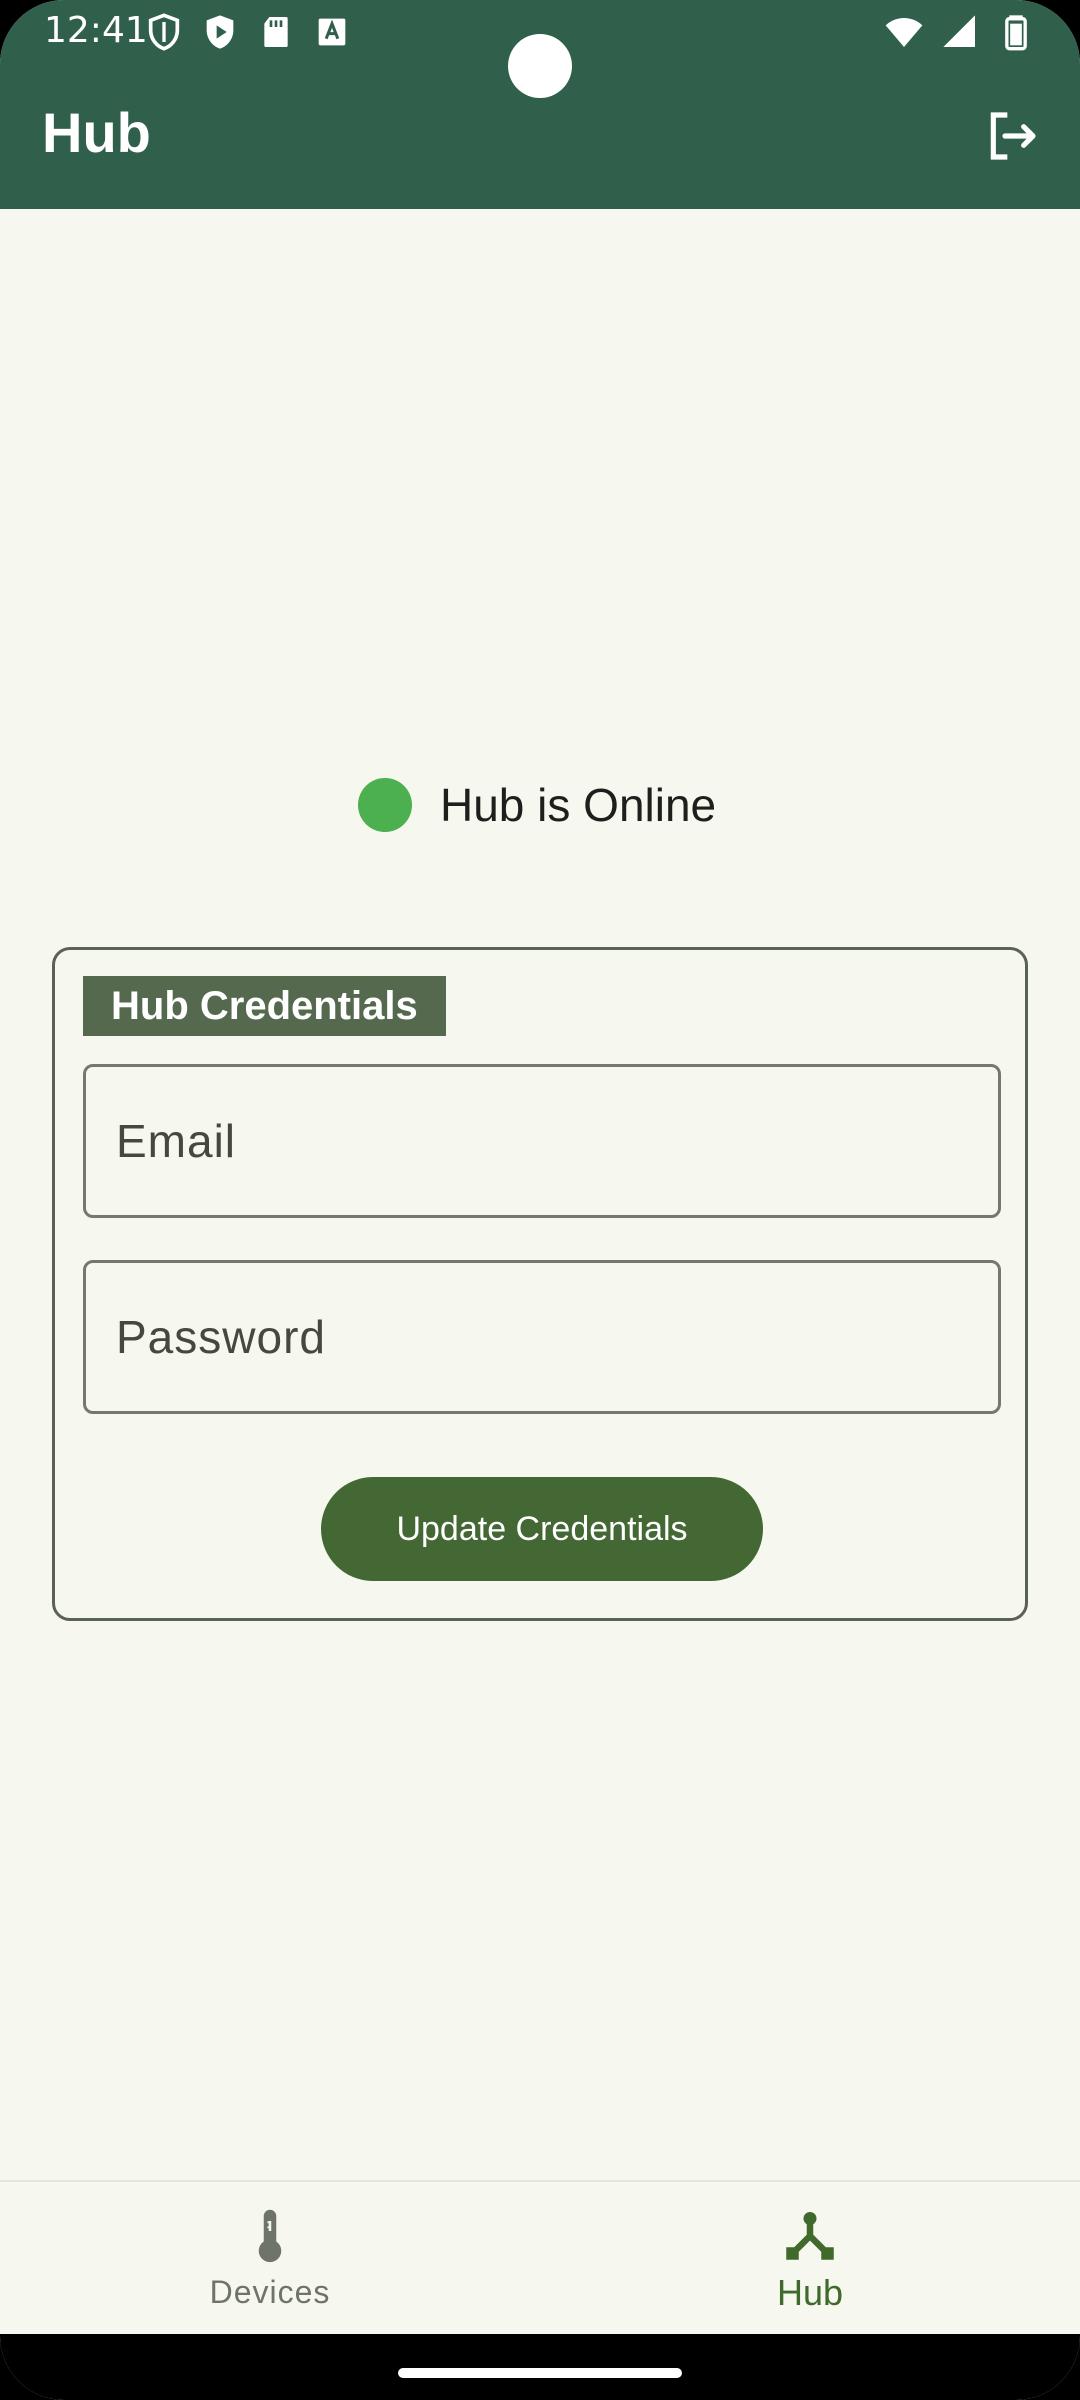  Describe the element at coordinates (332, 32) in the screenshot. I see `keyboard-a-icon` at that location.